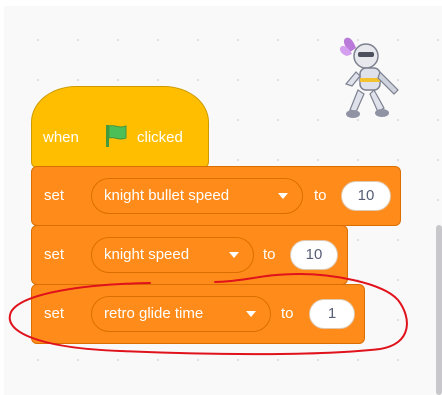 The height and width of the screenshot is (395, 442). Describe the element at coordinates (61, 137) in the screenshot. I see `when-label: when` at that location.